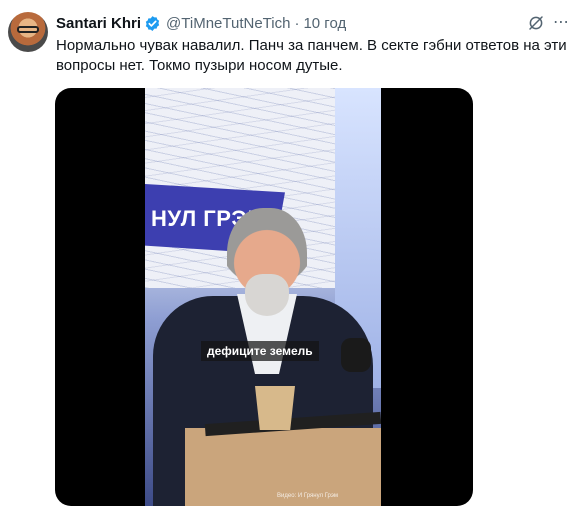 The image size is (579, 512). I want to click on grok-icon, so click(536, 23).